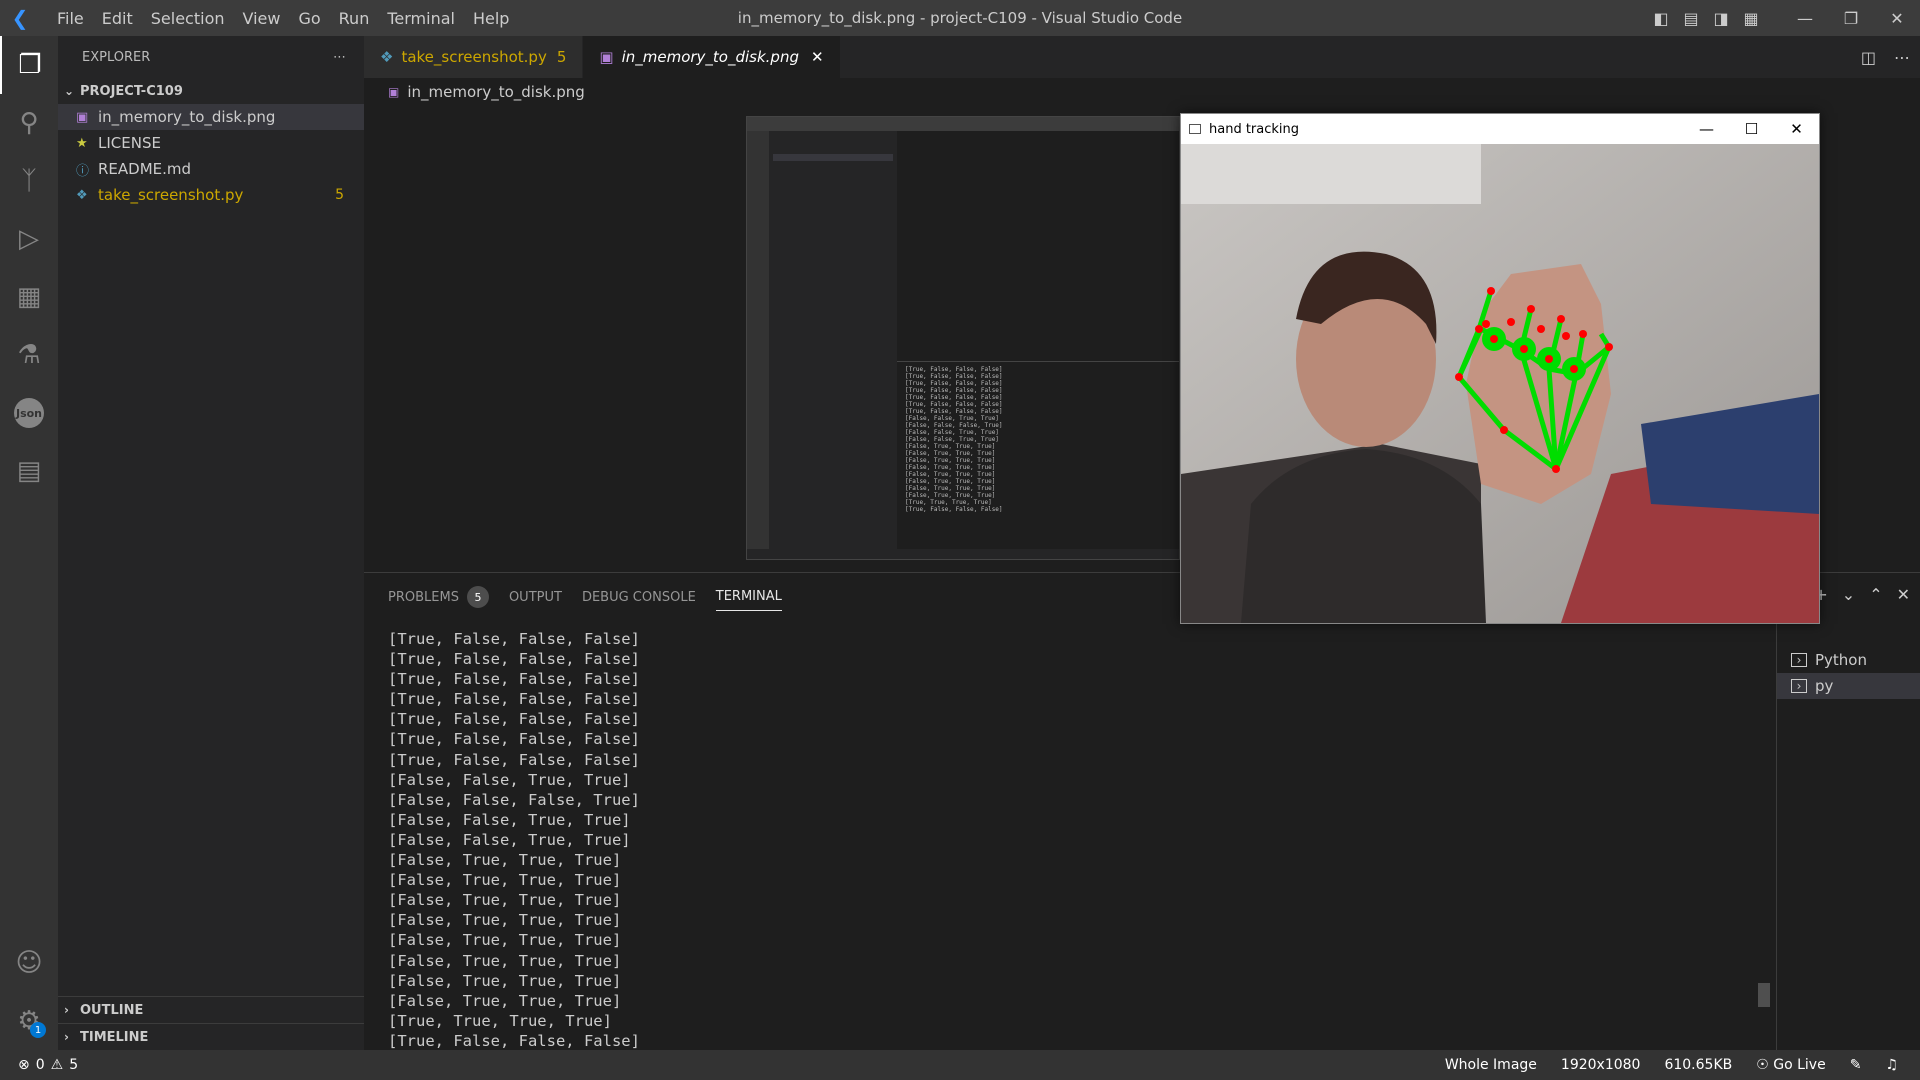 This screenshot has width=1920, height=1080. Describe the element at coordinates (1698, 1065) in the screenshot. I see `image-size: 610.65KB` at that location.